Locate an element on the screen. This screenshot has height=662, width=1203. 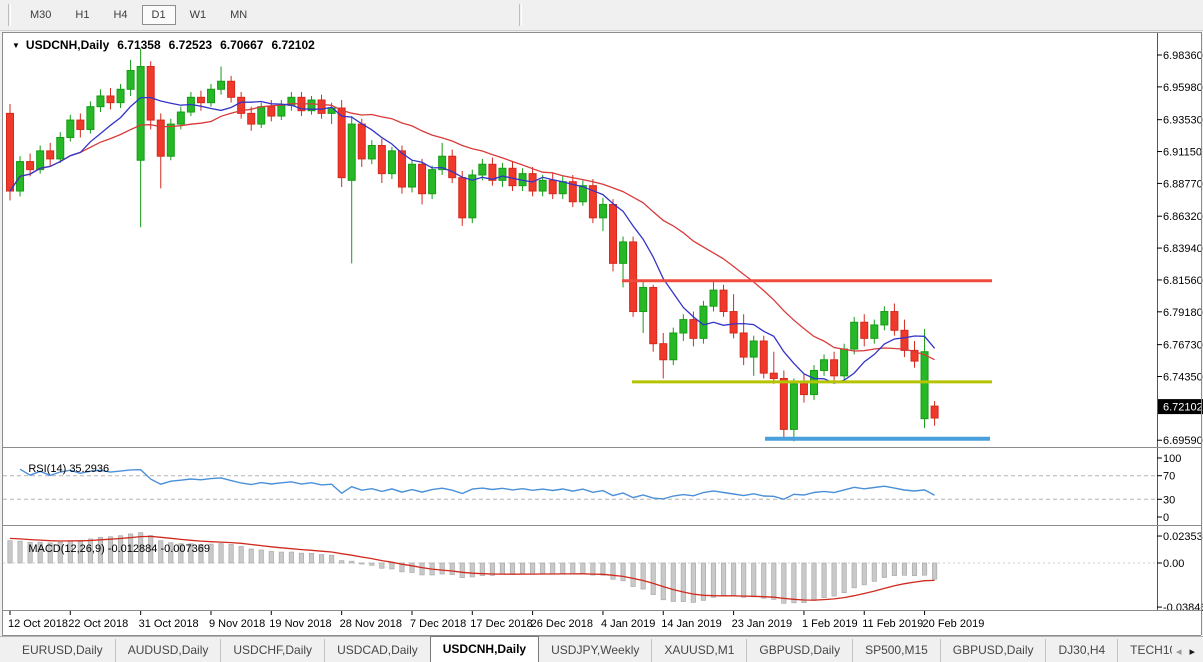
time-axis-label: 19 Nov 2018 is located at coordinates (300, 624).